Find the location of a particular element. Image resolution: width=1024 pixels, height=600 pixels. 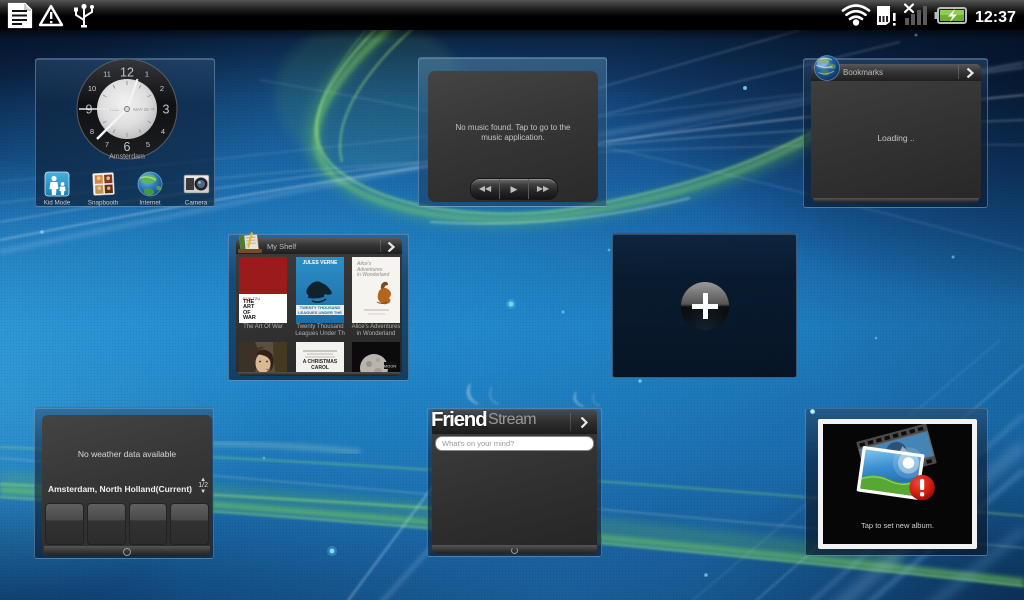

svg-text: Internet is located at coordinates (150, 203).